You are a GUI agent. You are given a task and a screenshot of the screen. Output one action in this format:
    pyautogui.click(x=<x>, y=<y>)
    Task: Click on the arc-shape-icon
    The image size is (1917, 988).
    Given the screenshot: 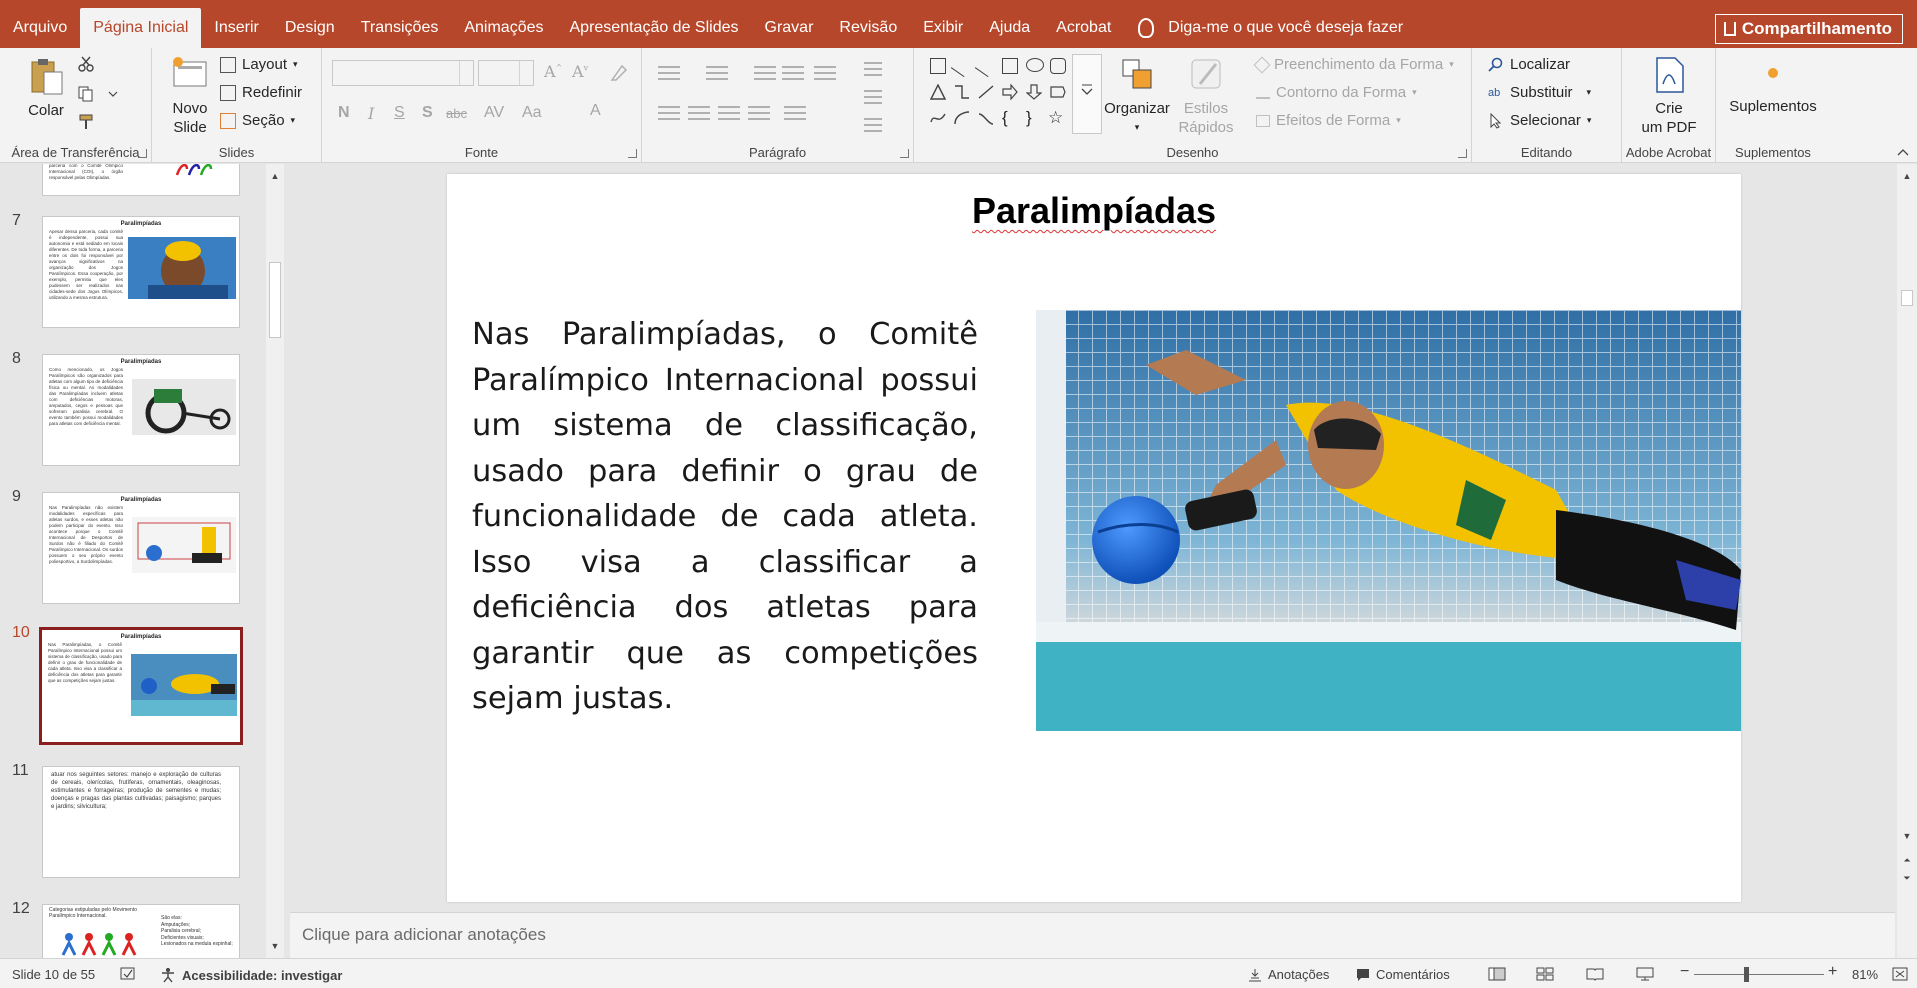 What is the action you would take?
    pyautogui.click(x=962, y=118)
    